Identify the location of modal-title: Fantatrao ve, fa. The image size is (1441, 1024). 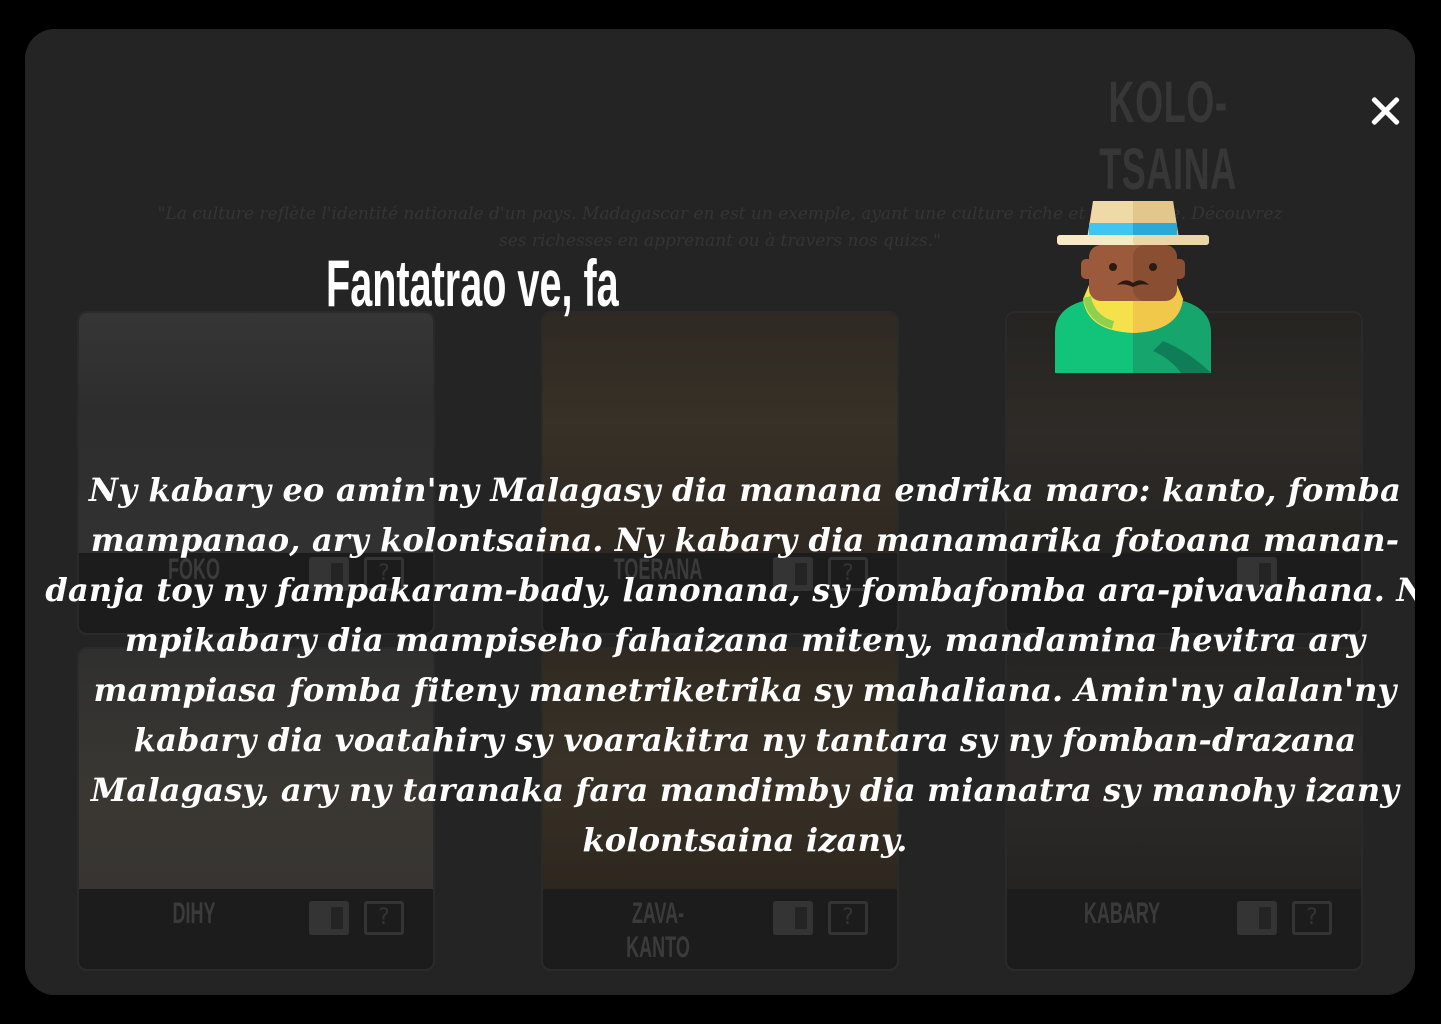
(472, 283).